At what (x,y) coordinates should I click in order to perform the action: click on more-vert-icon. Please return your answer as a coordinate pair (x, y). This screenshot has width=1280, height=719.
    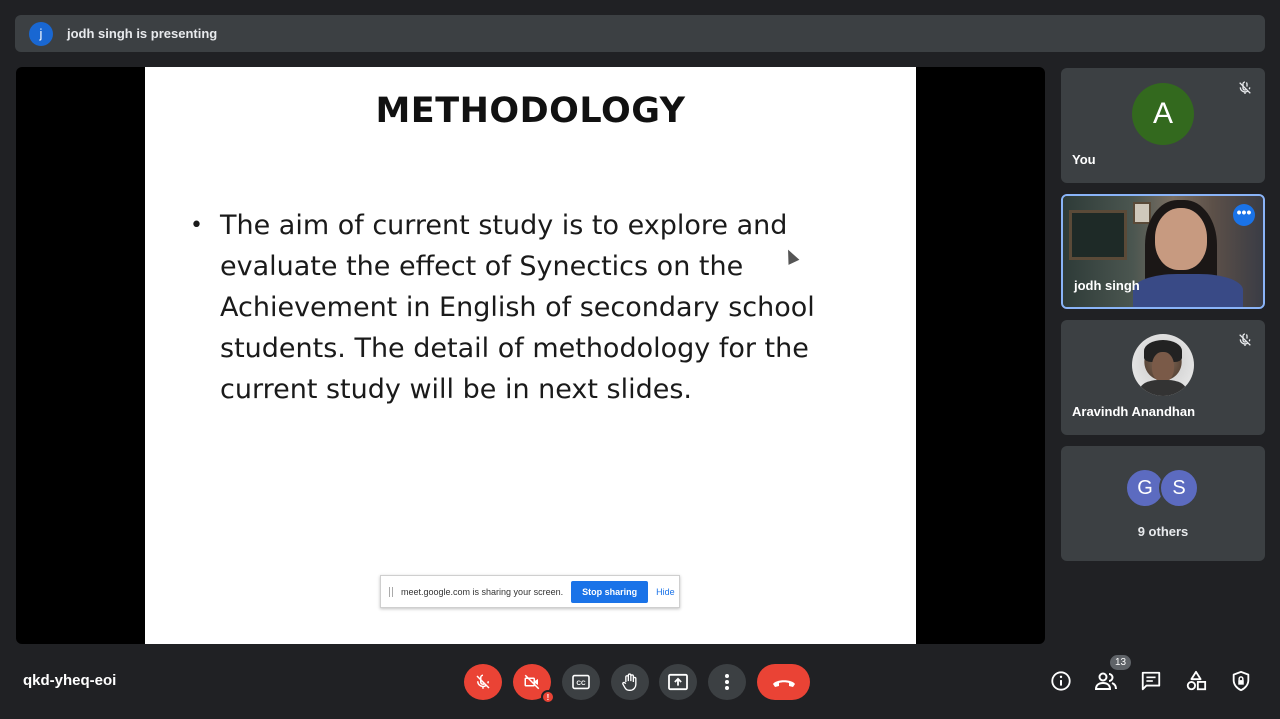
    Looking at the image, I should click on (727, 682).